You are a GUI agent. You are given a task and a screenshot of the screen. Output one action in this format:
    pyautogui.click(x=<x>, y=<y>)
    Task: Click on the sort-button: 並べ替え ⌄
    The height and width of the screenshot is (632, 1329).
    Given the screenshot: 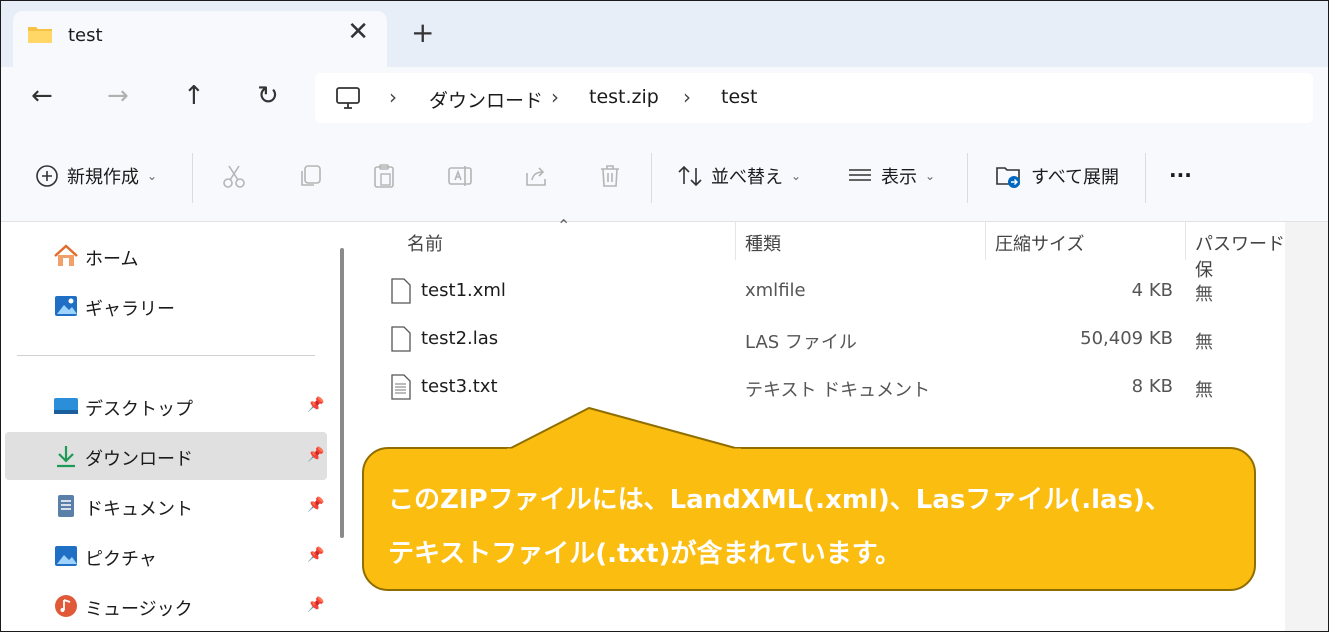 What is the action you would take?
    pyautogui.click(x=739, y=176)
    